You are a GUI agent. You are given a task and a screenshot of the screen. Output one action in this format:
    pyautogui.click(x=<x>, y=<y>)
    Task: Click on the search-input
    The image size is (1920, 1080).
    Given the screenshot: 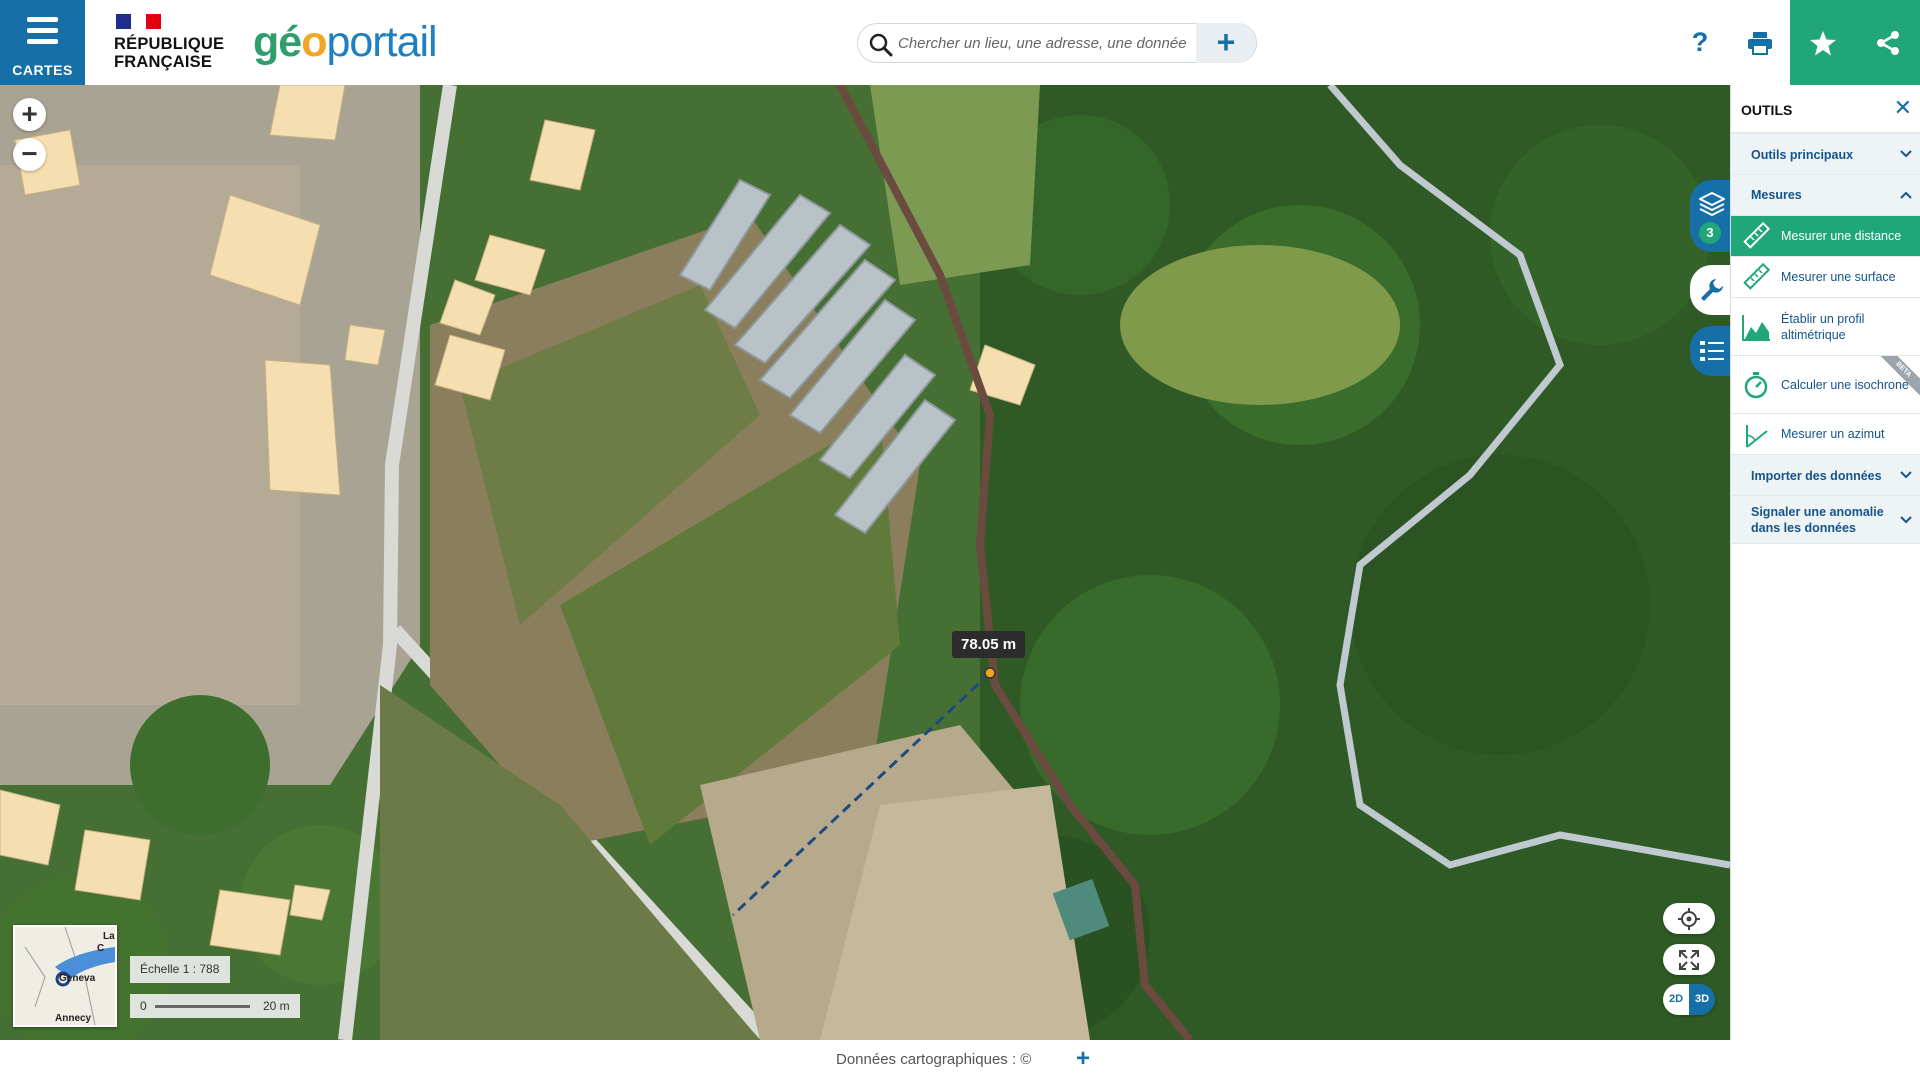 What is the action you would take?
    pyautogui.click(x=1043, y=43)
    